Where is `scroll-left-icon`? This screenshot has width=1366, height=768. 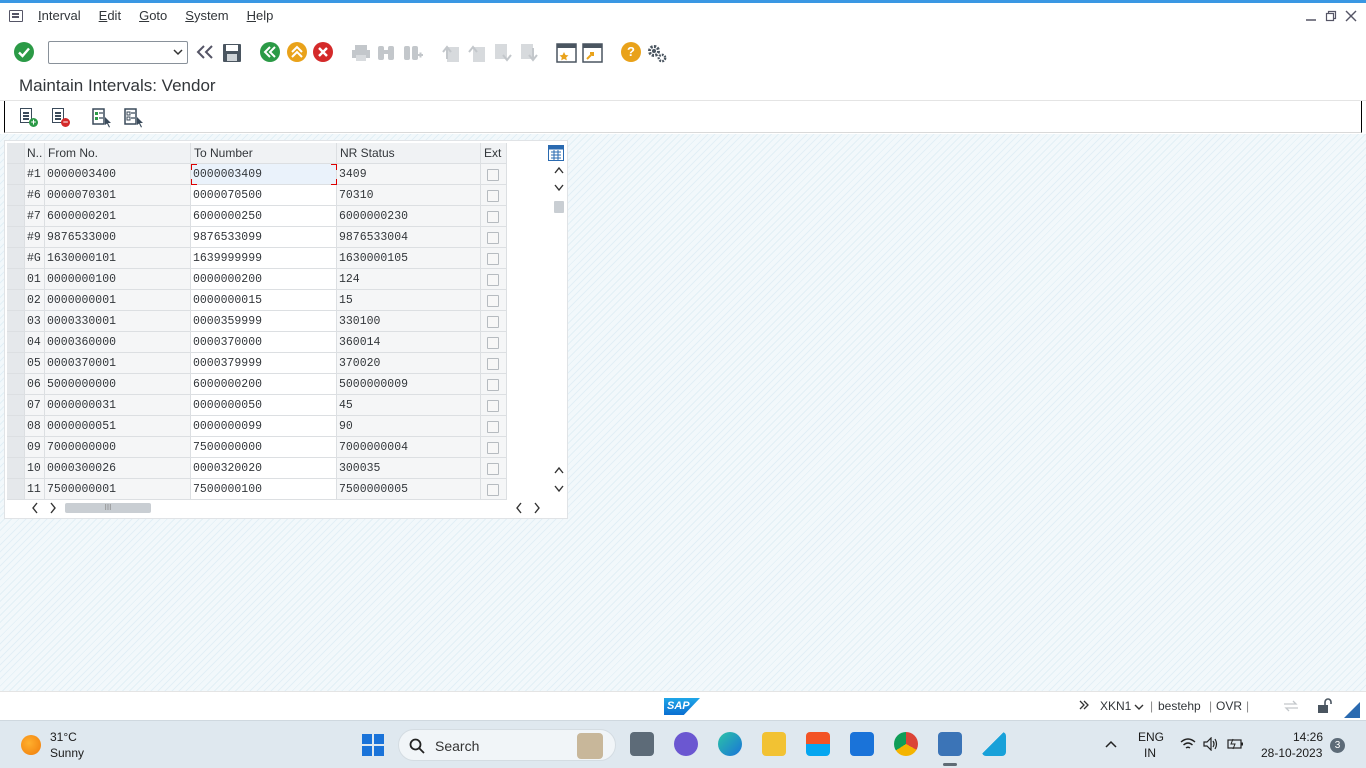
scroll-left-icon is located at coordinates (35, 509).